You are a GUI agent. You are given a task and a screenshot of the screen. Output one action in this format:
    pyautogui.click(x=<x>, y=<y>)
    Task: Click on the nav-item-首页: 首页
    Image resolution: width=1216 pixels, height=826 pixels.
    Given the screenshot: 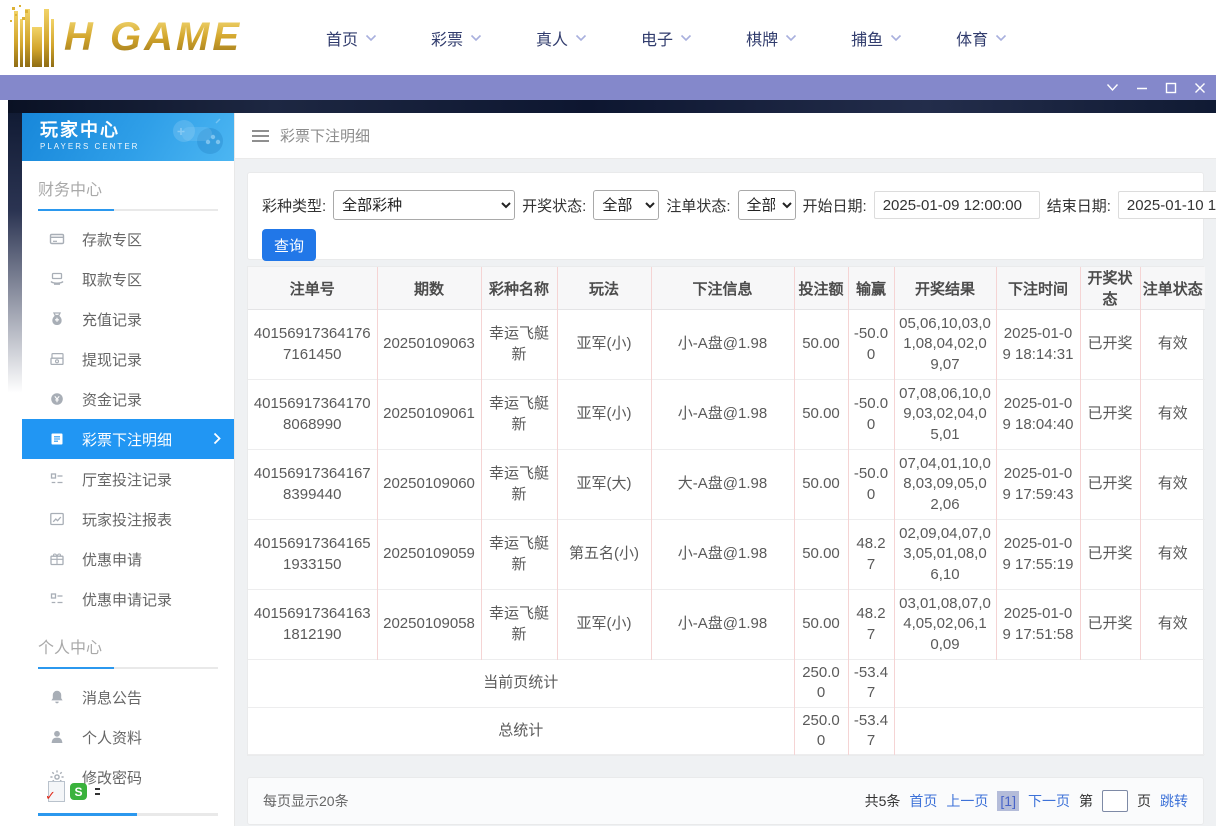 What is the action you would take?
    pyautogui.click(x=351, y=38)
    